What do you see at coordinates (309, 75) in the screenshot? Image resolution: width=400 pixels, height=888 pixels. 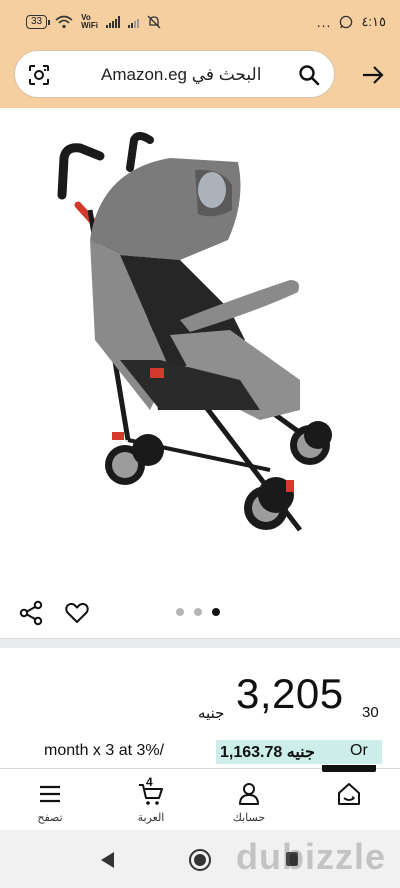 I see `search-icon` at bounding box center [309, 75].